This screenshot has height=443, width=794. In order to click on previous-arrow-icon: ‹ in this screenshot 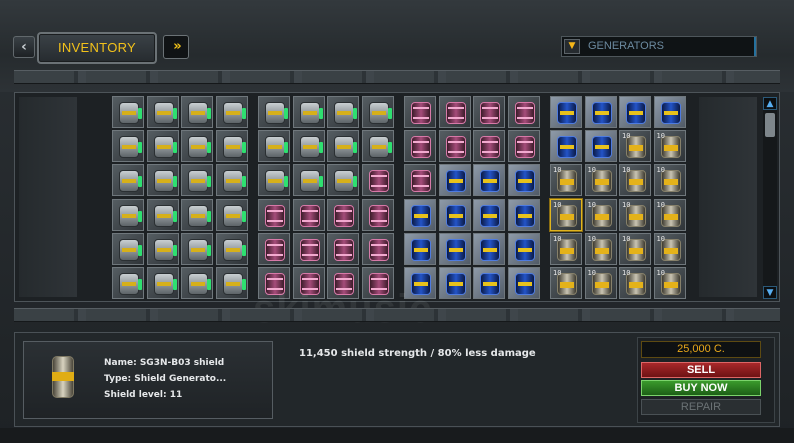, I will do `click(24, 47)`.